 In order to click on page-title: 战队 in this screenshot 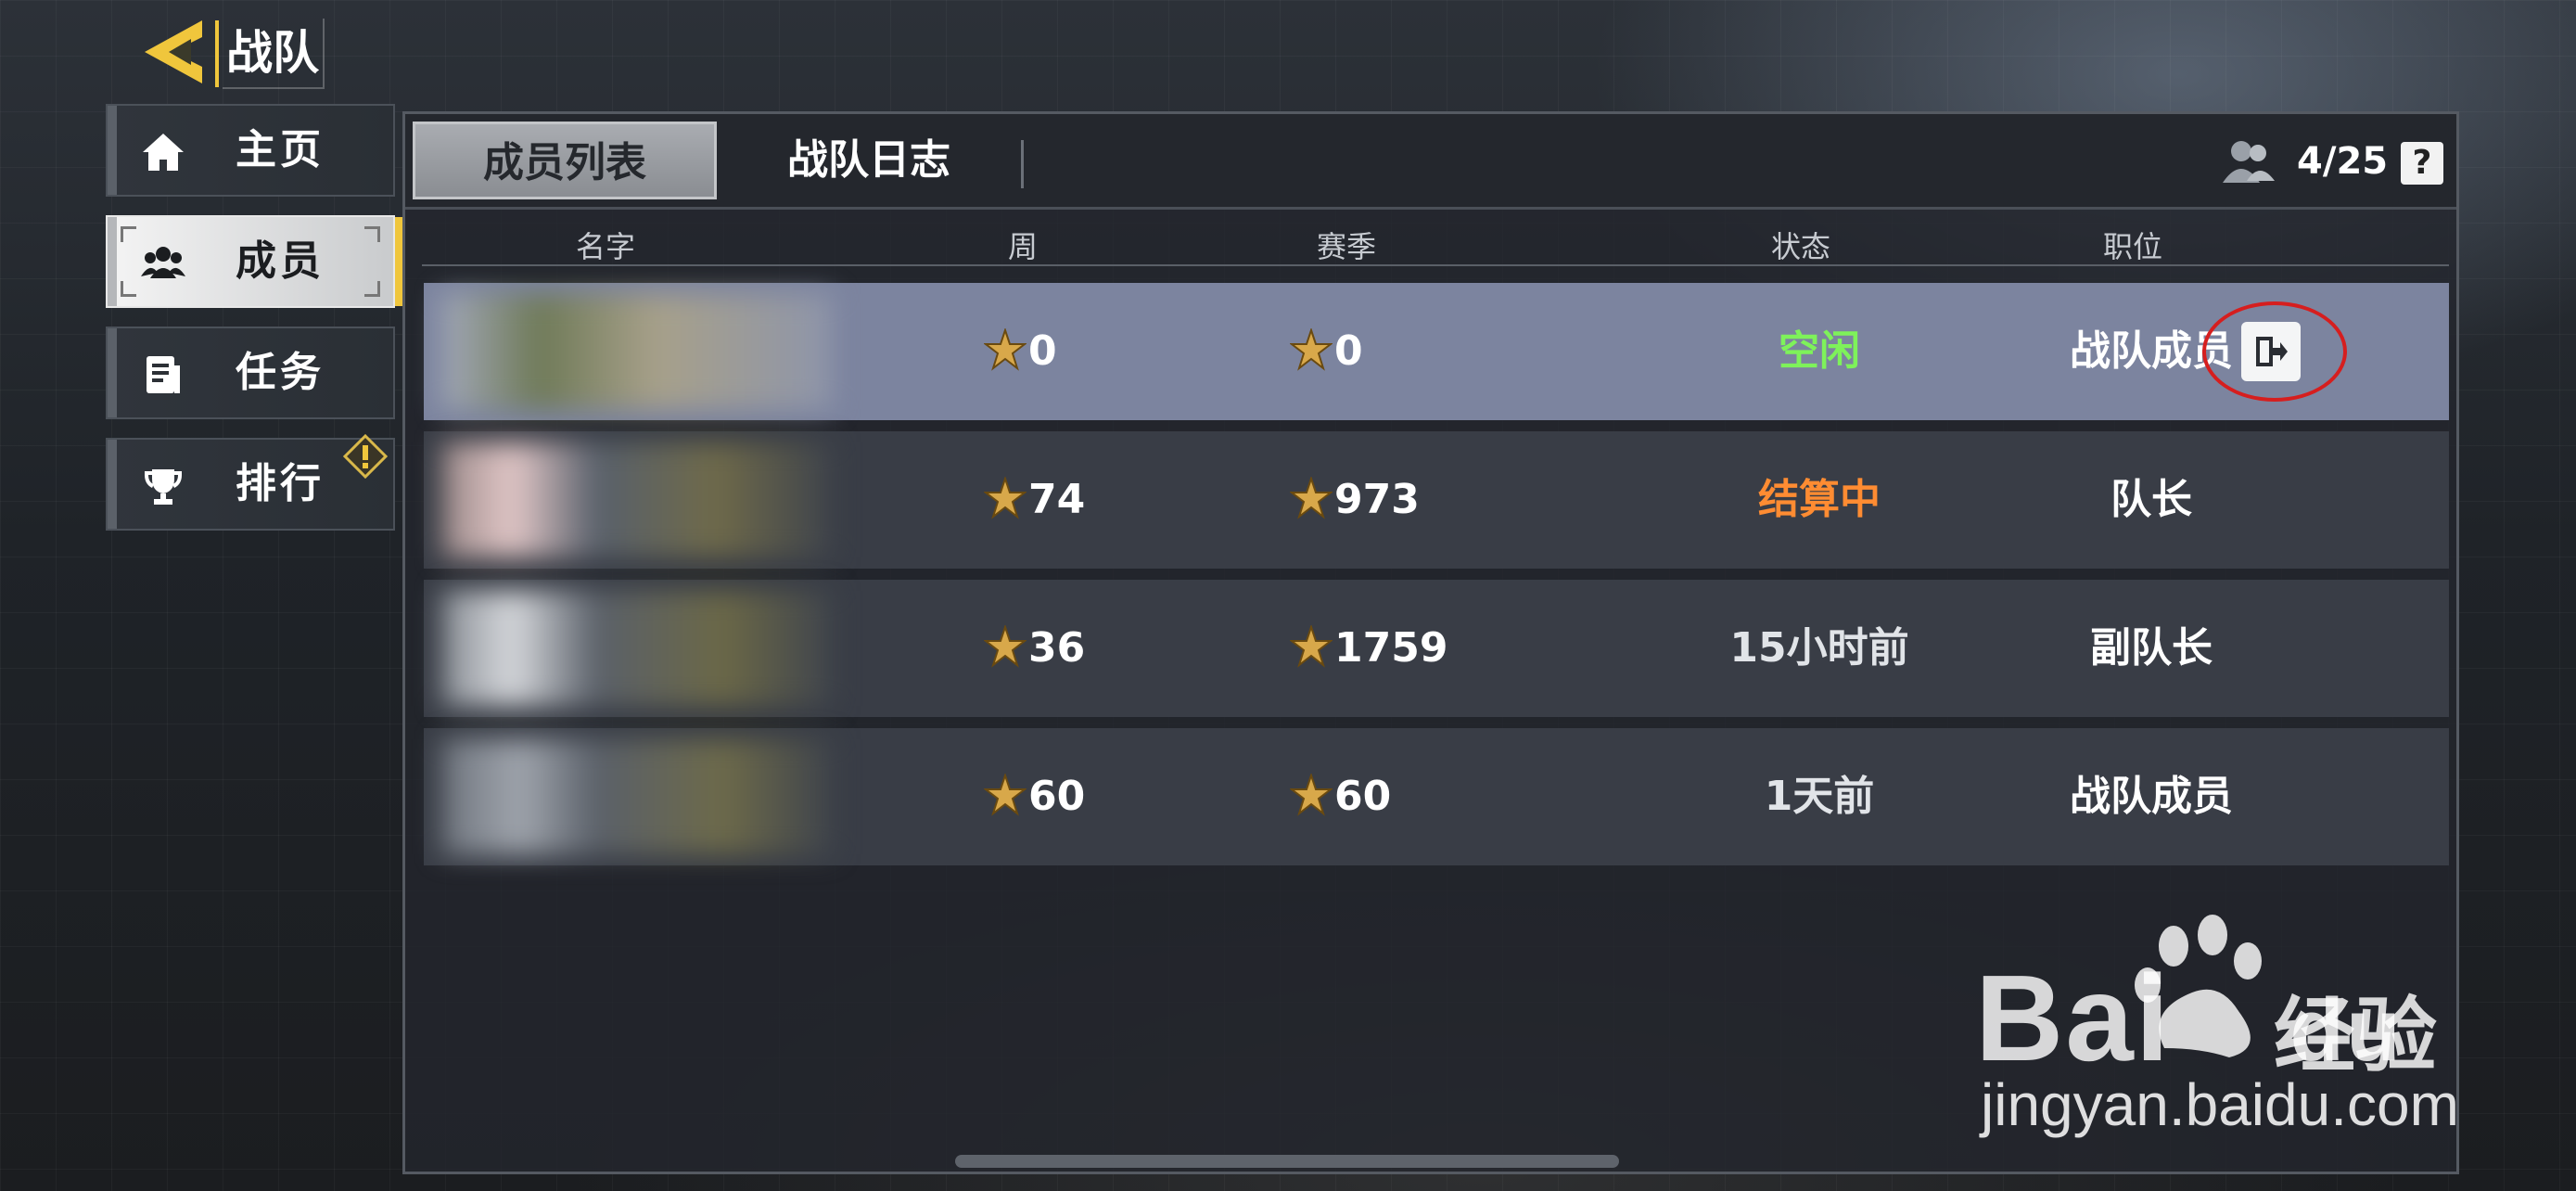, I will do `click(274, 54)`.